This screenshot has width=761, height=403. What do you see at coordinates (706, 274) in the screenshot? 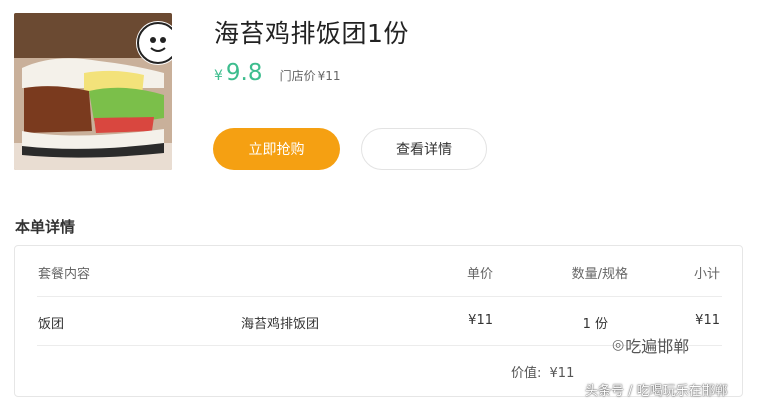
I see `header-subtotal: 小计` at bounding box center [706, 274].